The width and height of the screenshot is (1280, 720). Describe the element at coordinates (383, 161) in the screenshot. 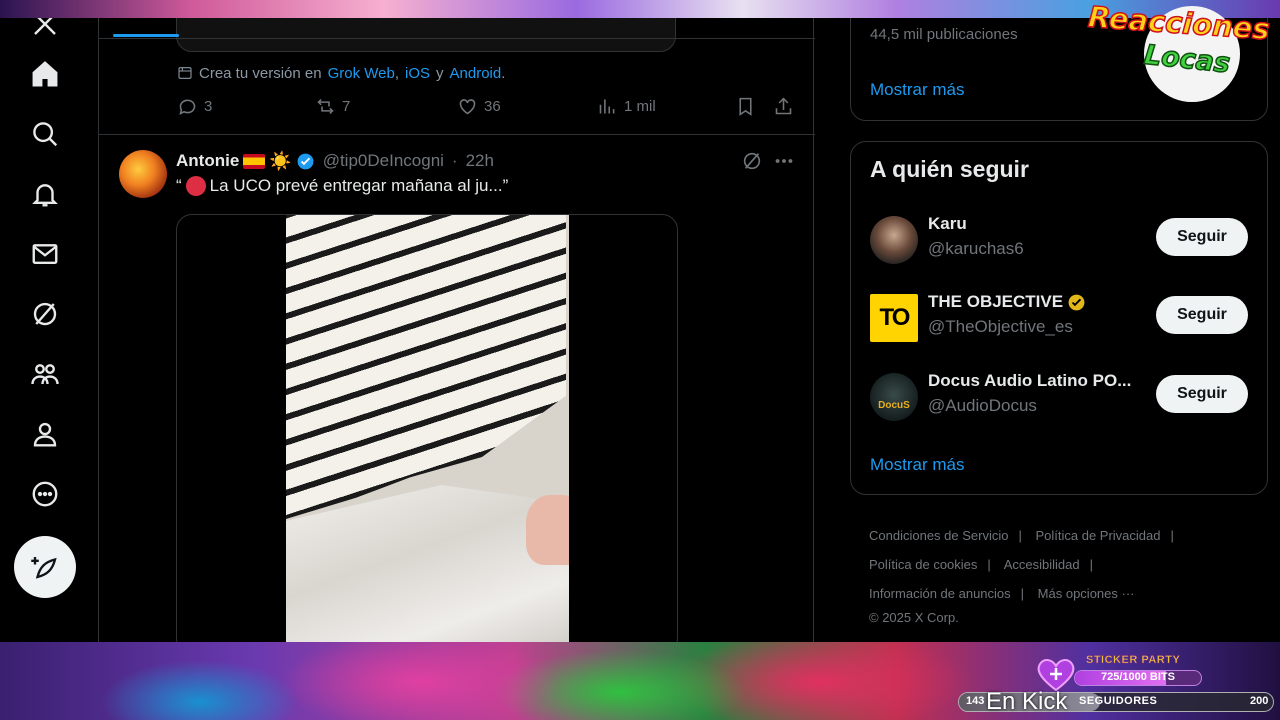

I see `tweet-author-handle: @tip0DeIncogni` at that location.